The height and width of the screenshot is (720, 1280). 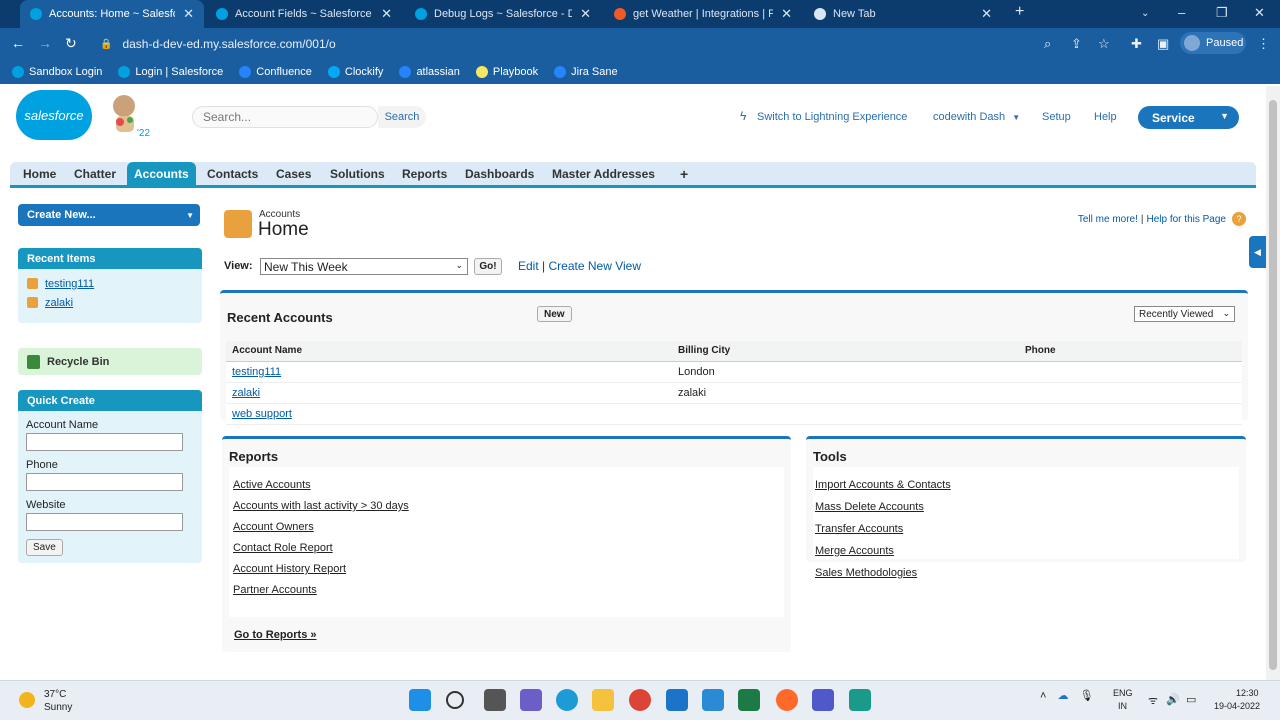 What do you see at coordinates (703, 14) in the screenshot?
I see `browser-tab: get Weather | Integrations | Postm ✕` at bounding box center [703, 14].